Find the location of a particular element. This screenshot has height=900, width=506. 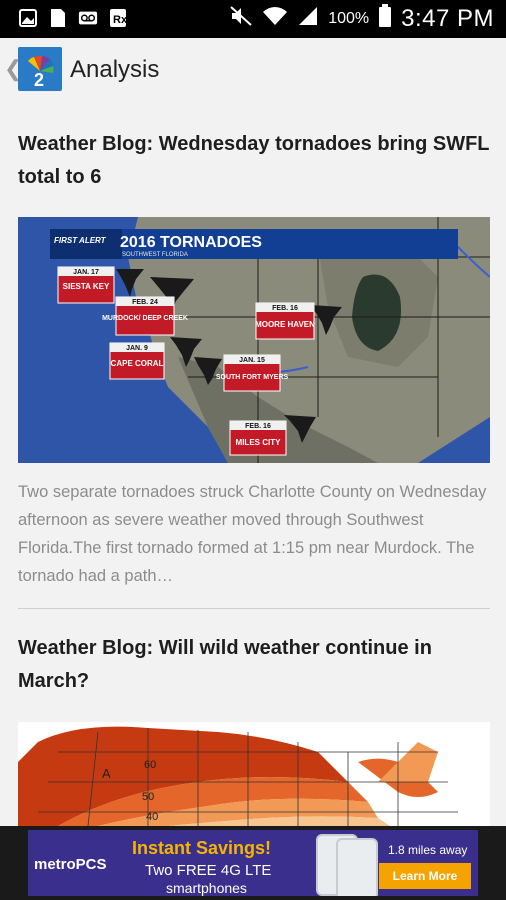

phone-image is located at coordinates (357, 867).